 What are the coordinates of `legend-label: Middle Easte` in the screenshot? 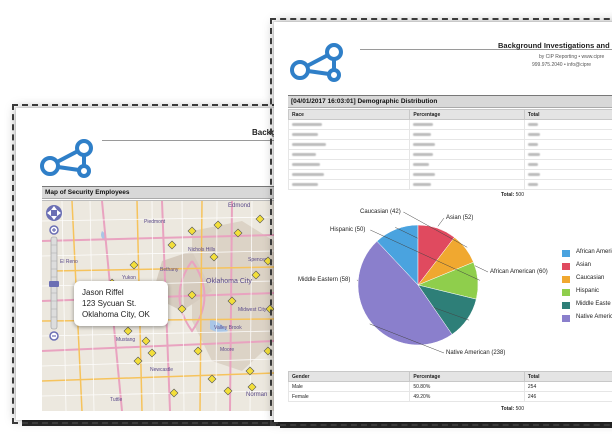 It's located at (593, 304).